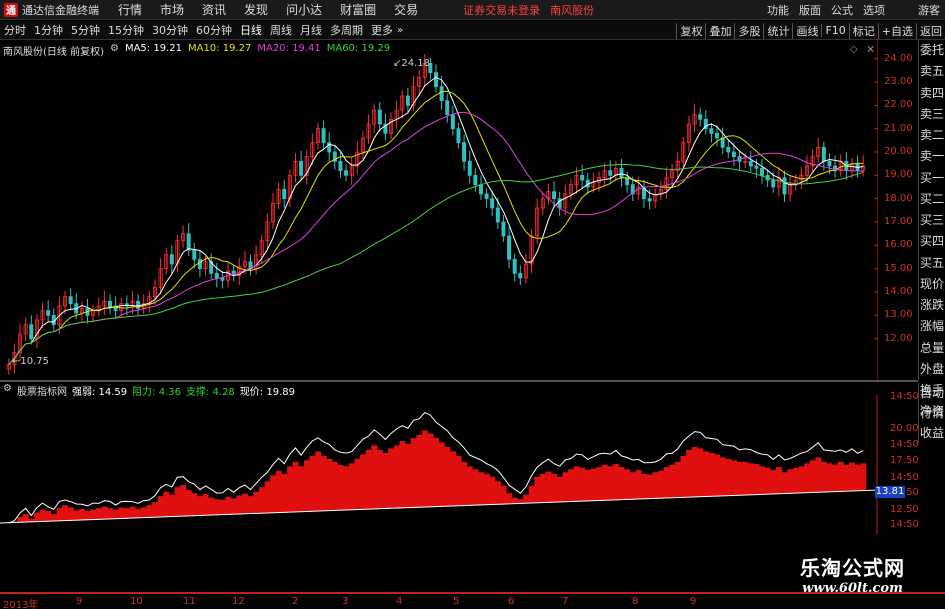 The height and width of the screenshot is (609, 945). I want to click on huaxian-button: 画线, so click(806, 30).